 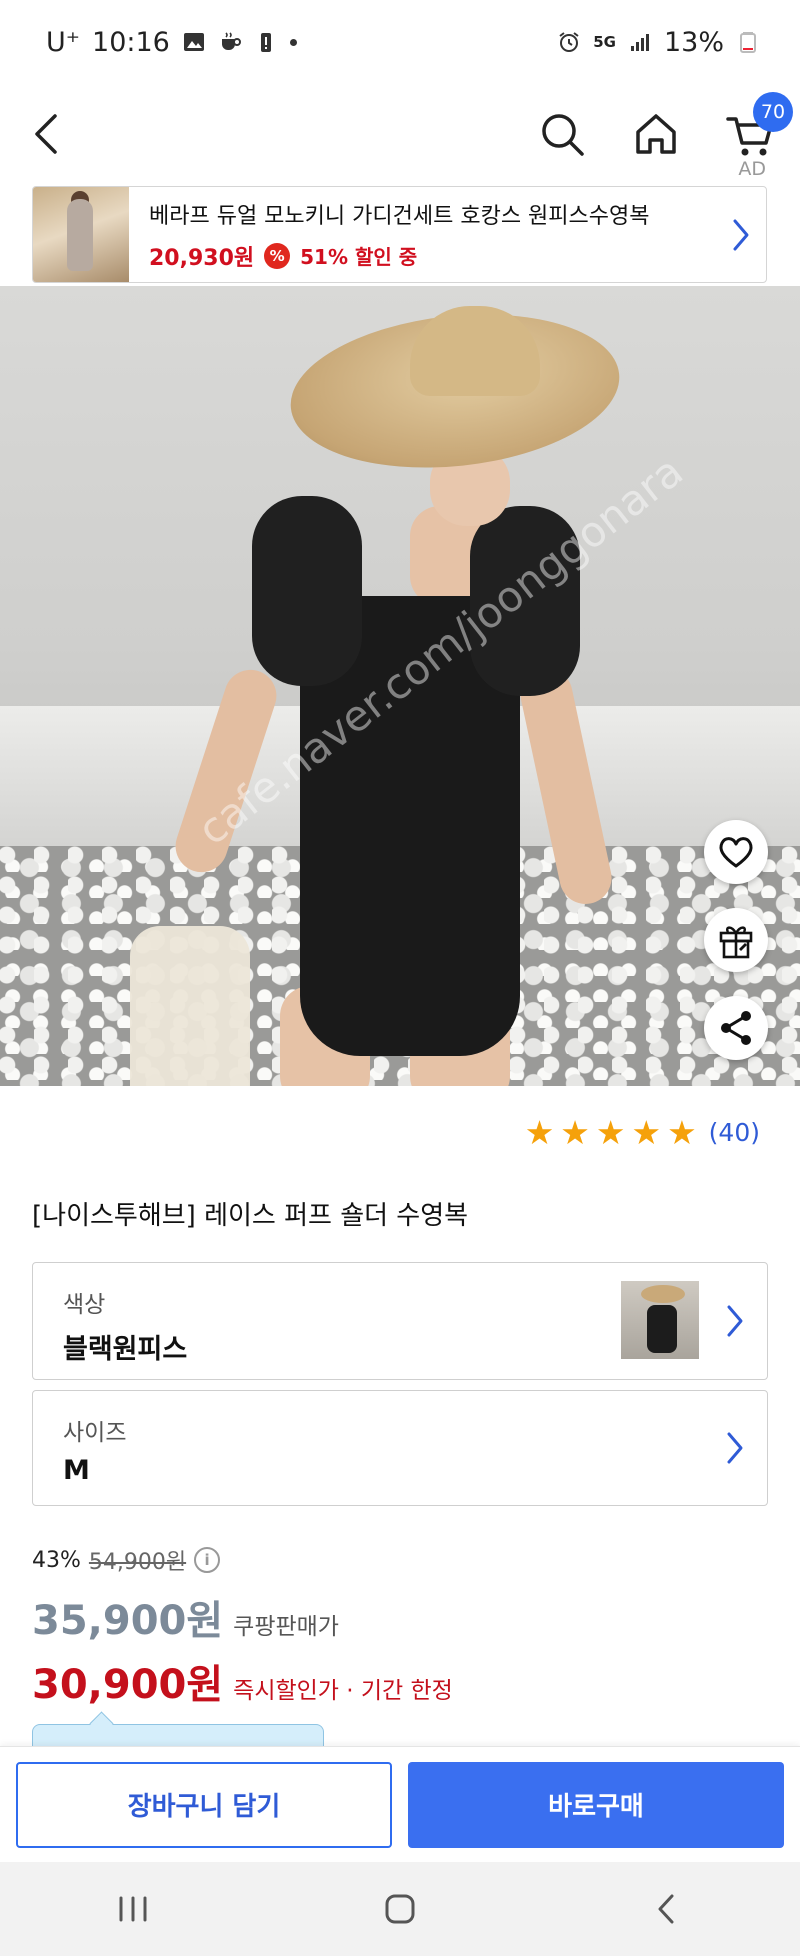 I want to click on review-count-link: (40), so click(x=734, y=1132).